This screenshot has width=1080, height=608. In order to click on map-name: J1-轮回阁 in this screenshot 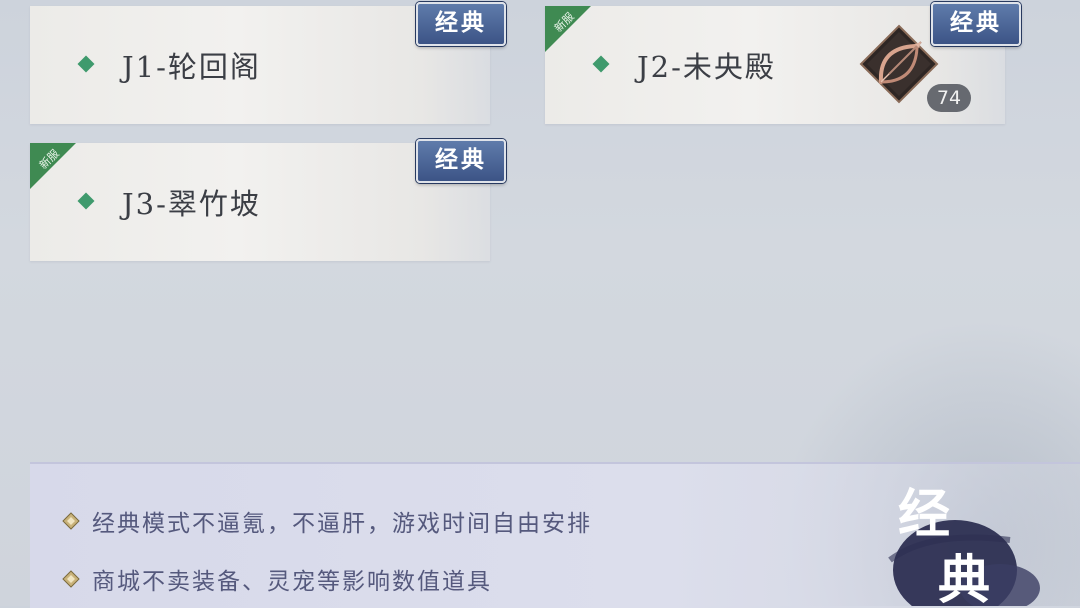, I will do `click(191, 67)`.